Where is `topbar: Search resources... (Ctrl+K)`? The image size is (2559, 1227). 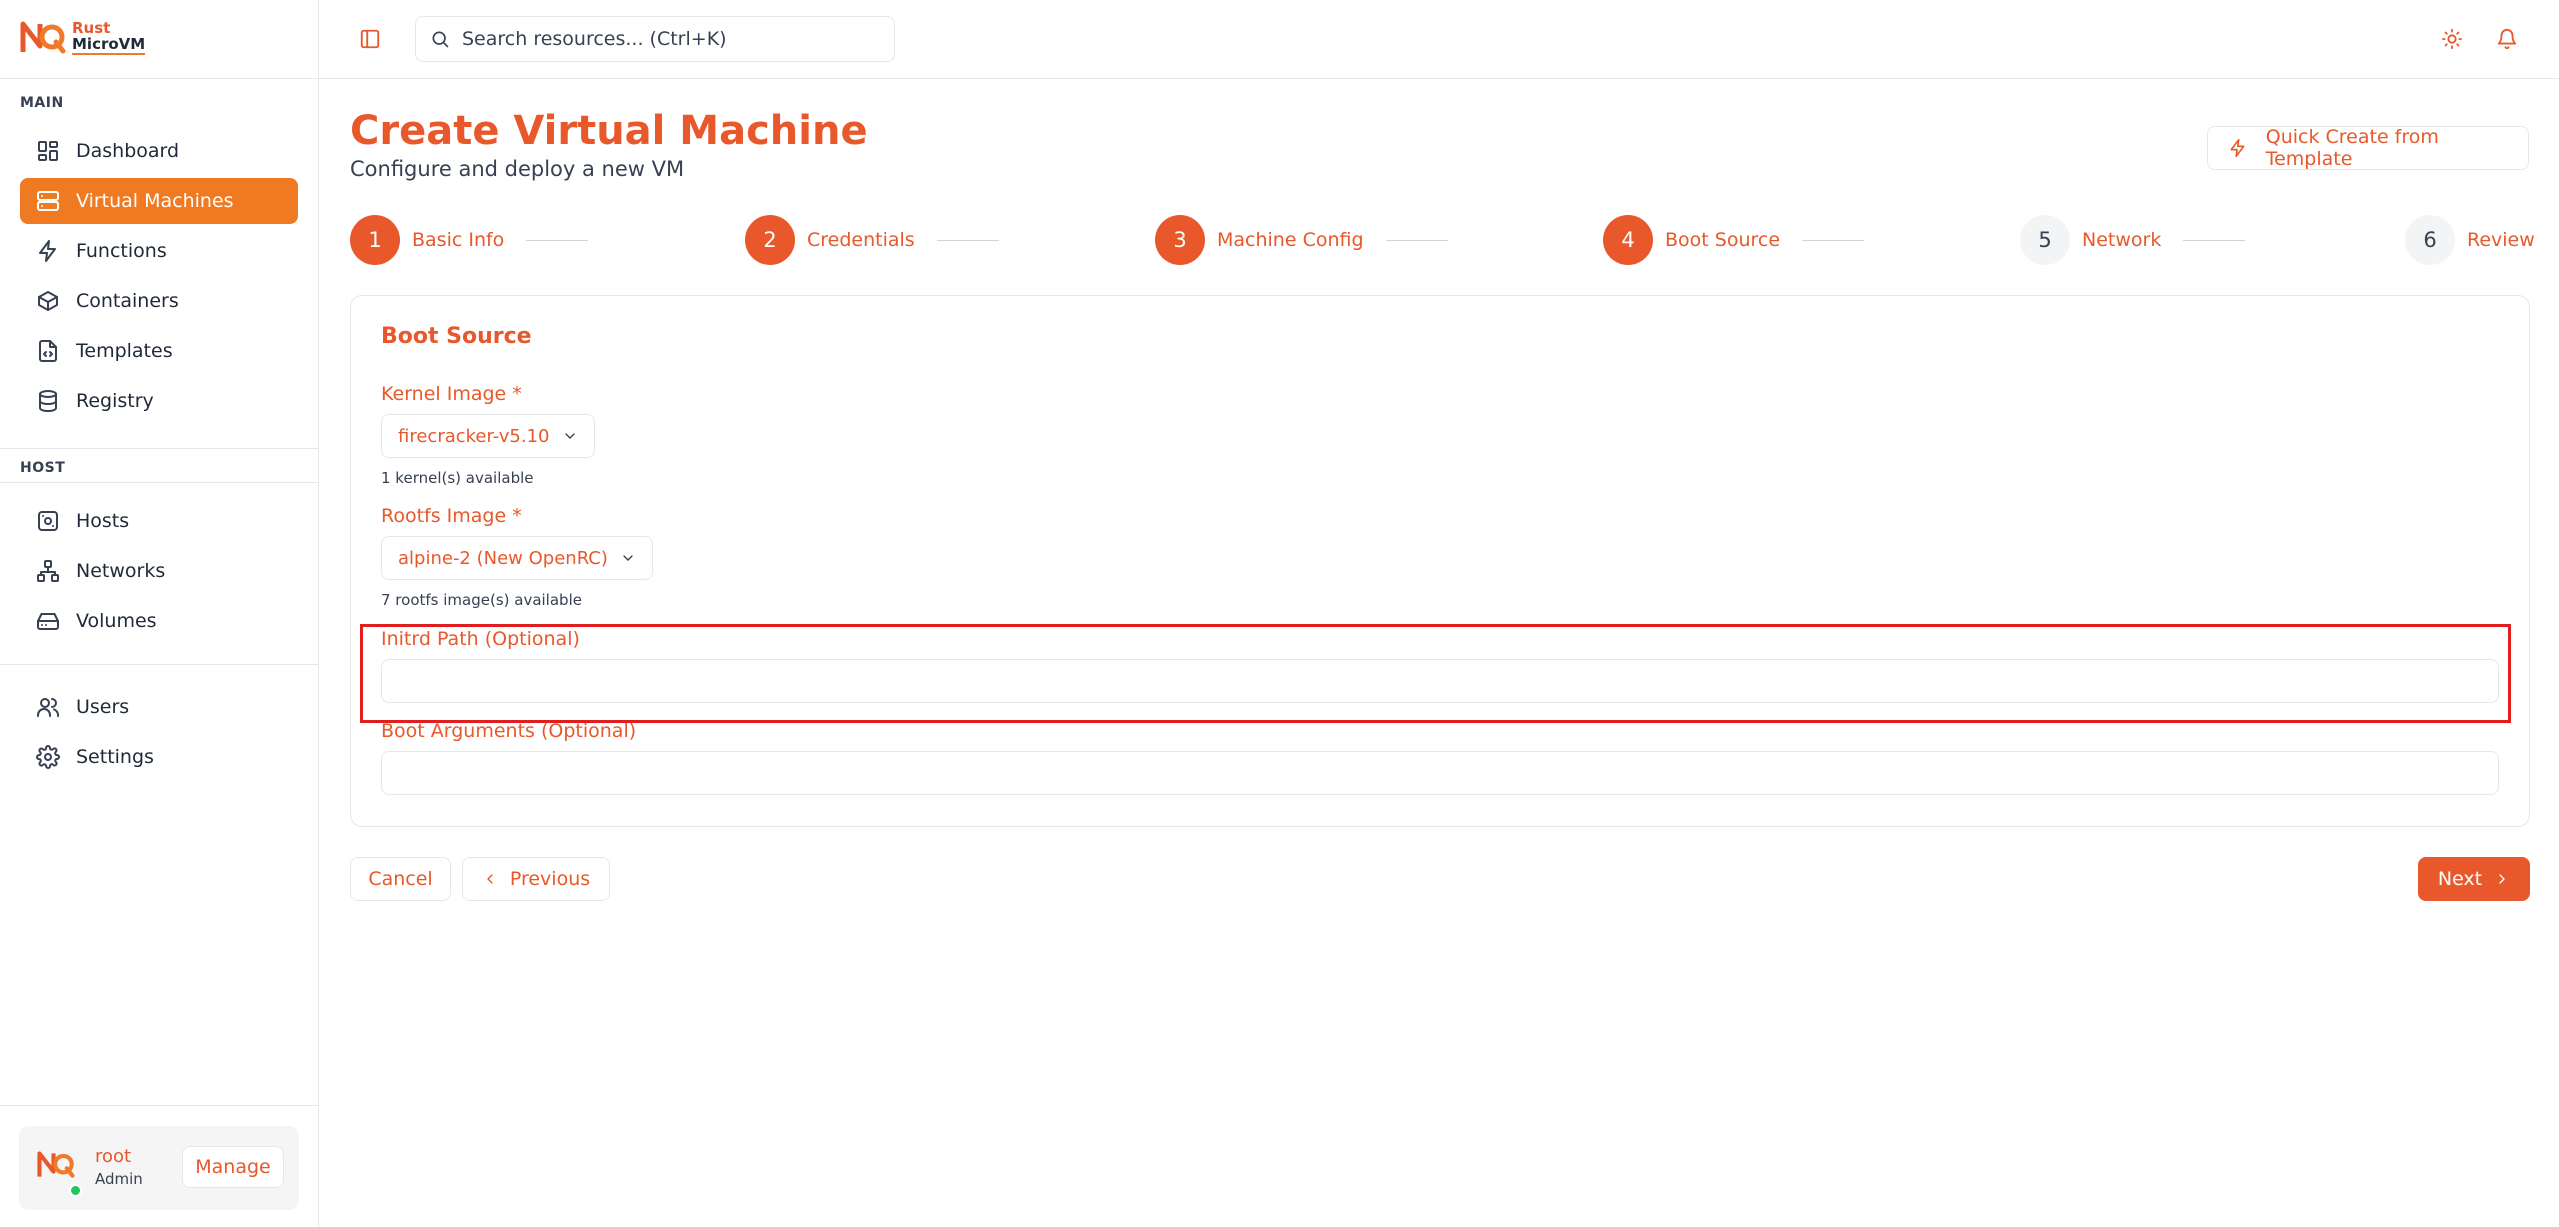 topbar: Search resources... (Ctrl+K) is located at coordinates (1439, 39).